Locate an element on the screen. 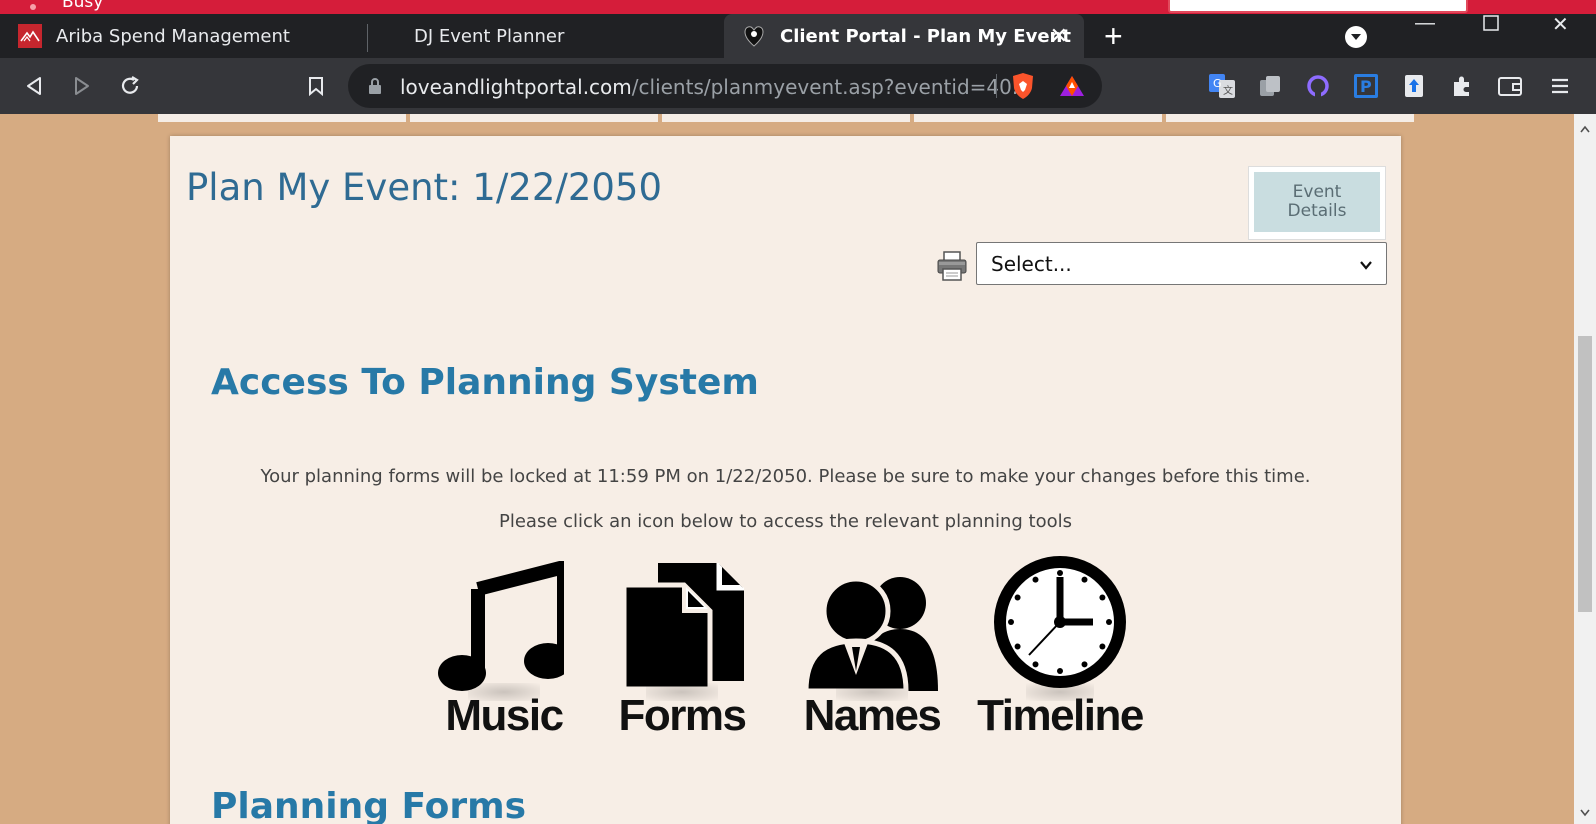 The image size is (1596, 824). section-title: Access To Planning System is located at coordinates (485, 382).